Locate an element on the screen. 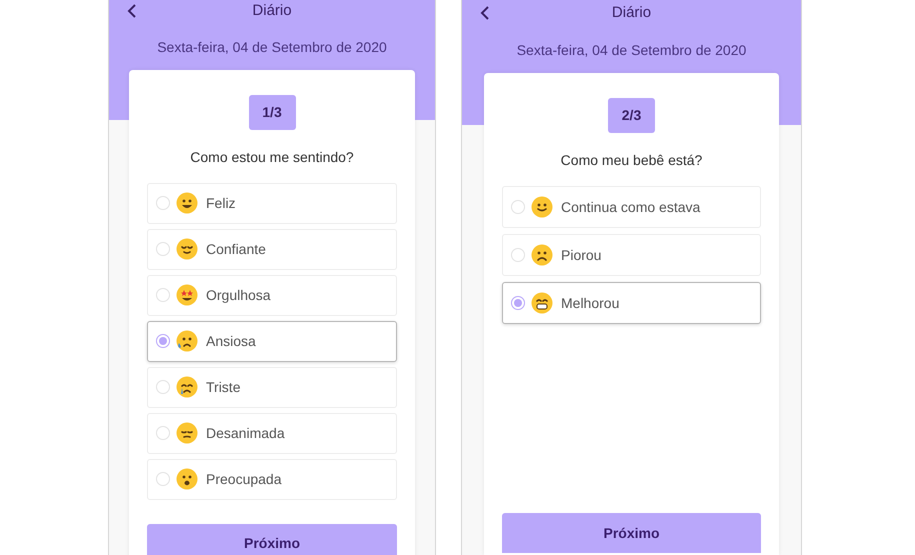 The height and width of the screenshot is (555, 915). answer-option: Melhorou is located at coordinates (631, 303).